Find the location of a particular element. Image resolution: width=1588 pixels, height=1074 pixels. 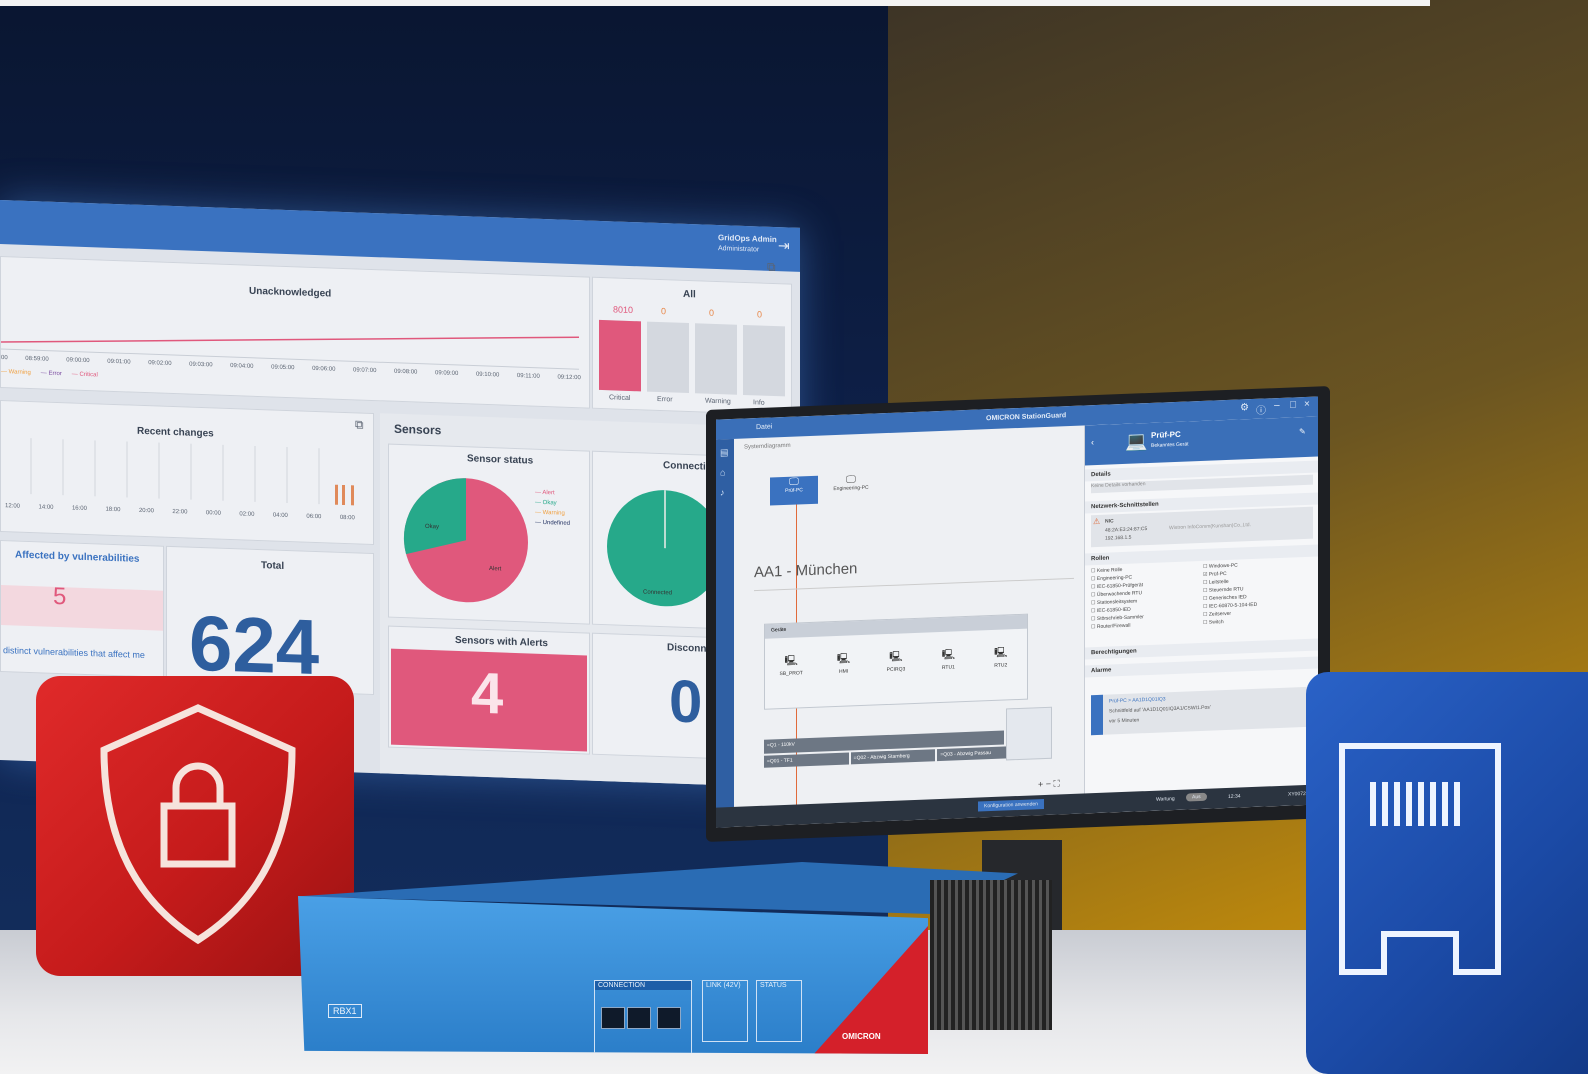

node-pruef-pc: 🖵 Prüf-PC is located at coordinates (794, 490).